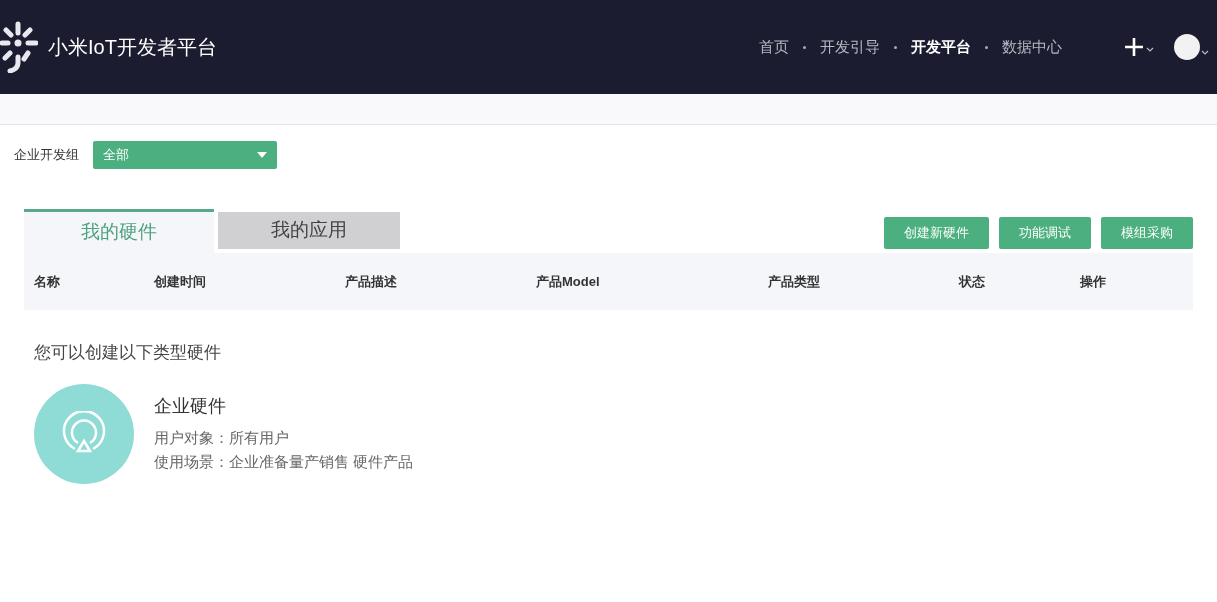 This screenshot has height=602, width=1217. Describe the element at coordinates (850, 47) in the screenshot. I see `nav-link: 开发引导` at that location.